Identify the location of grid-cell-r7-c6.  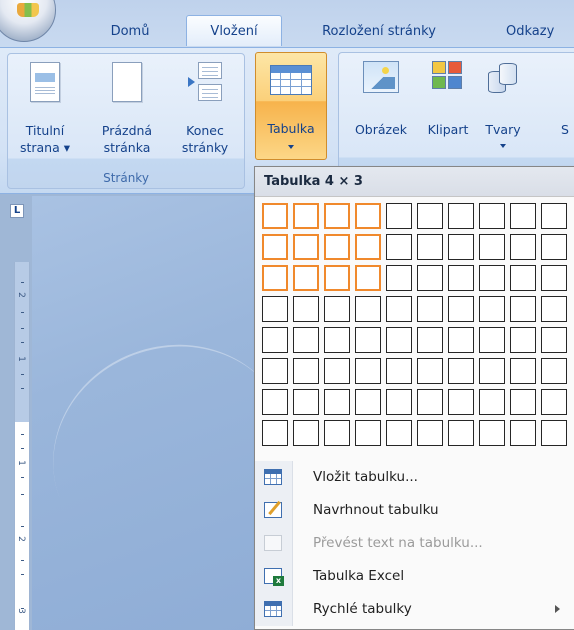
(430, 402).